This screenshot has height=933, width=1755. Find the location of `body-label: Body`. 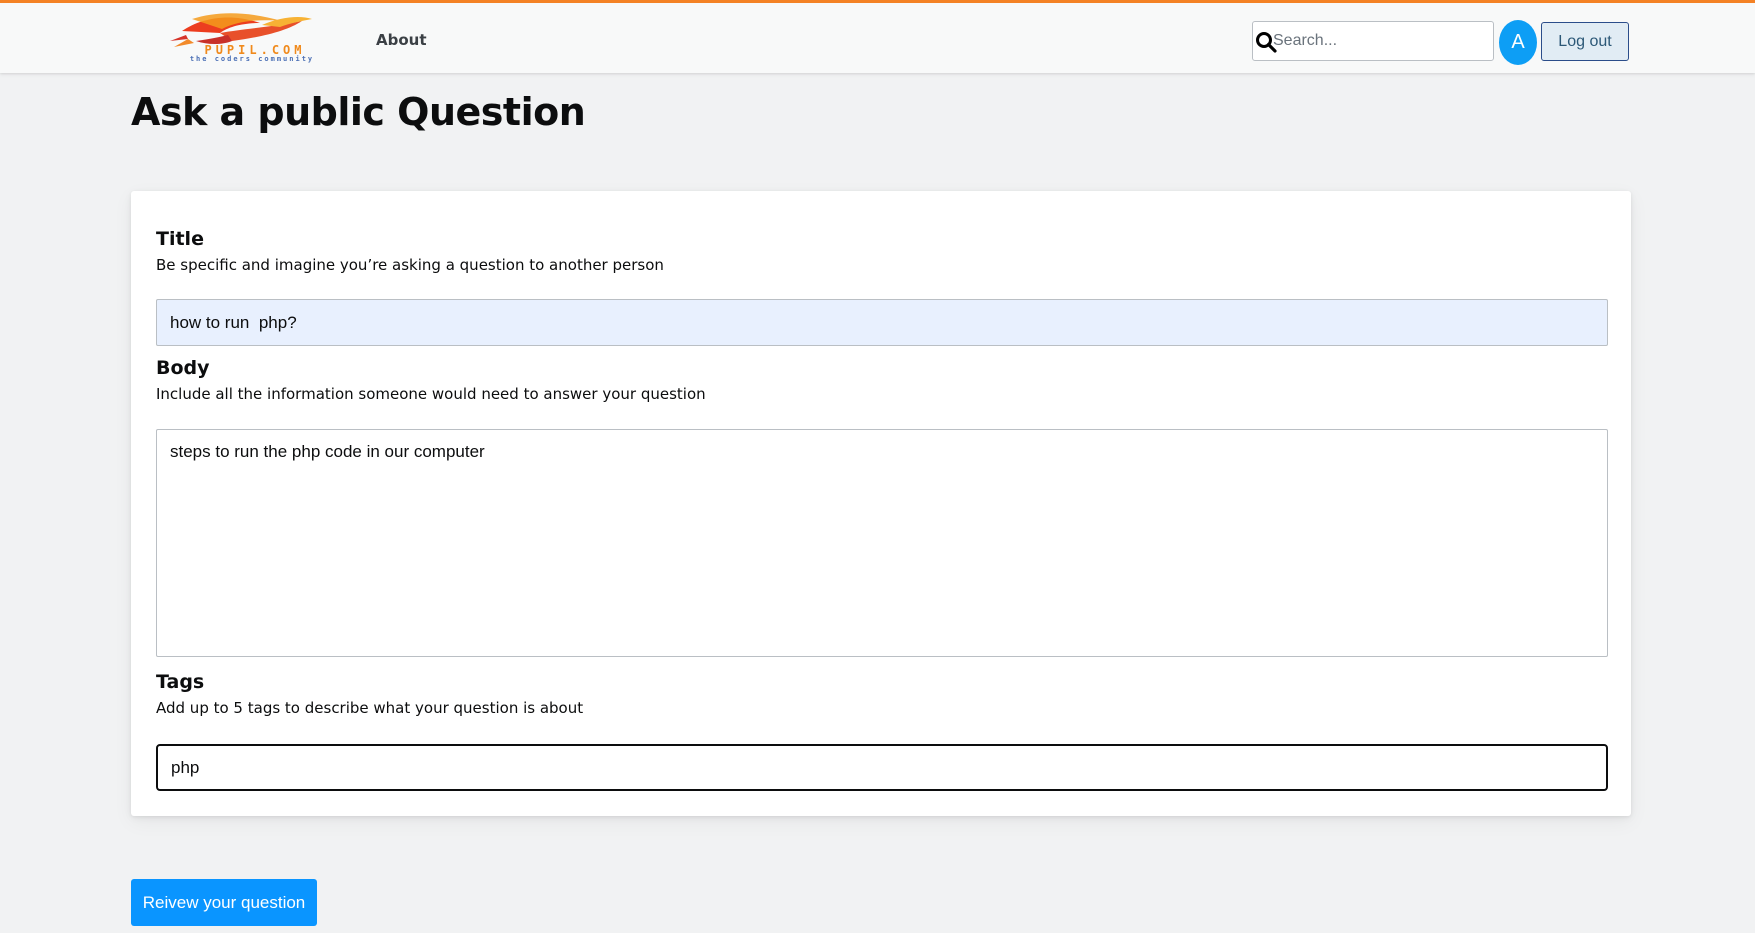

body-label: Body is located at coordinates (183, 368).